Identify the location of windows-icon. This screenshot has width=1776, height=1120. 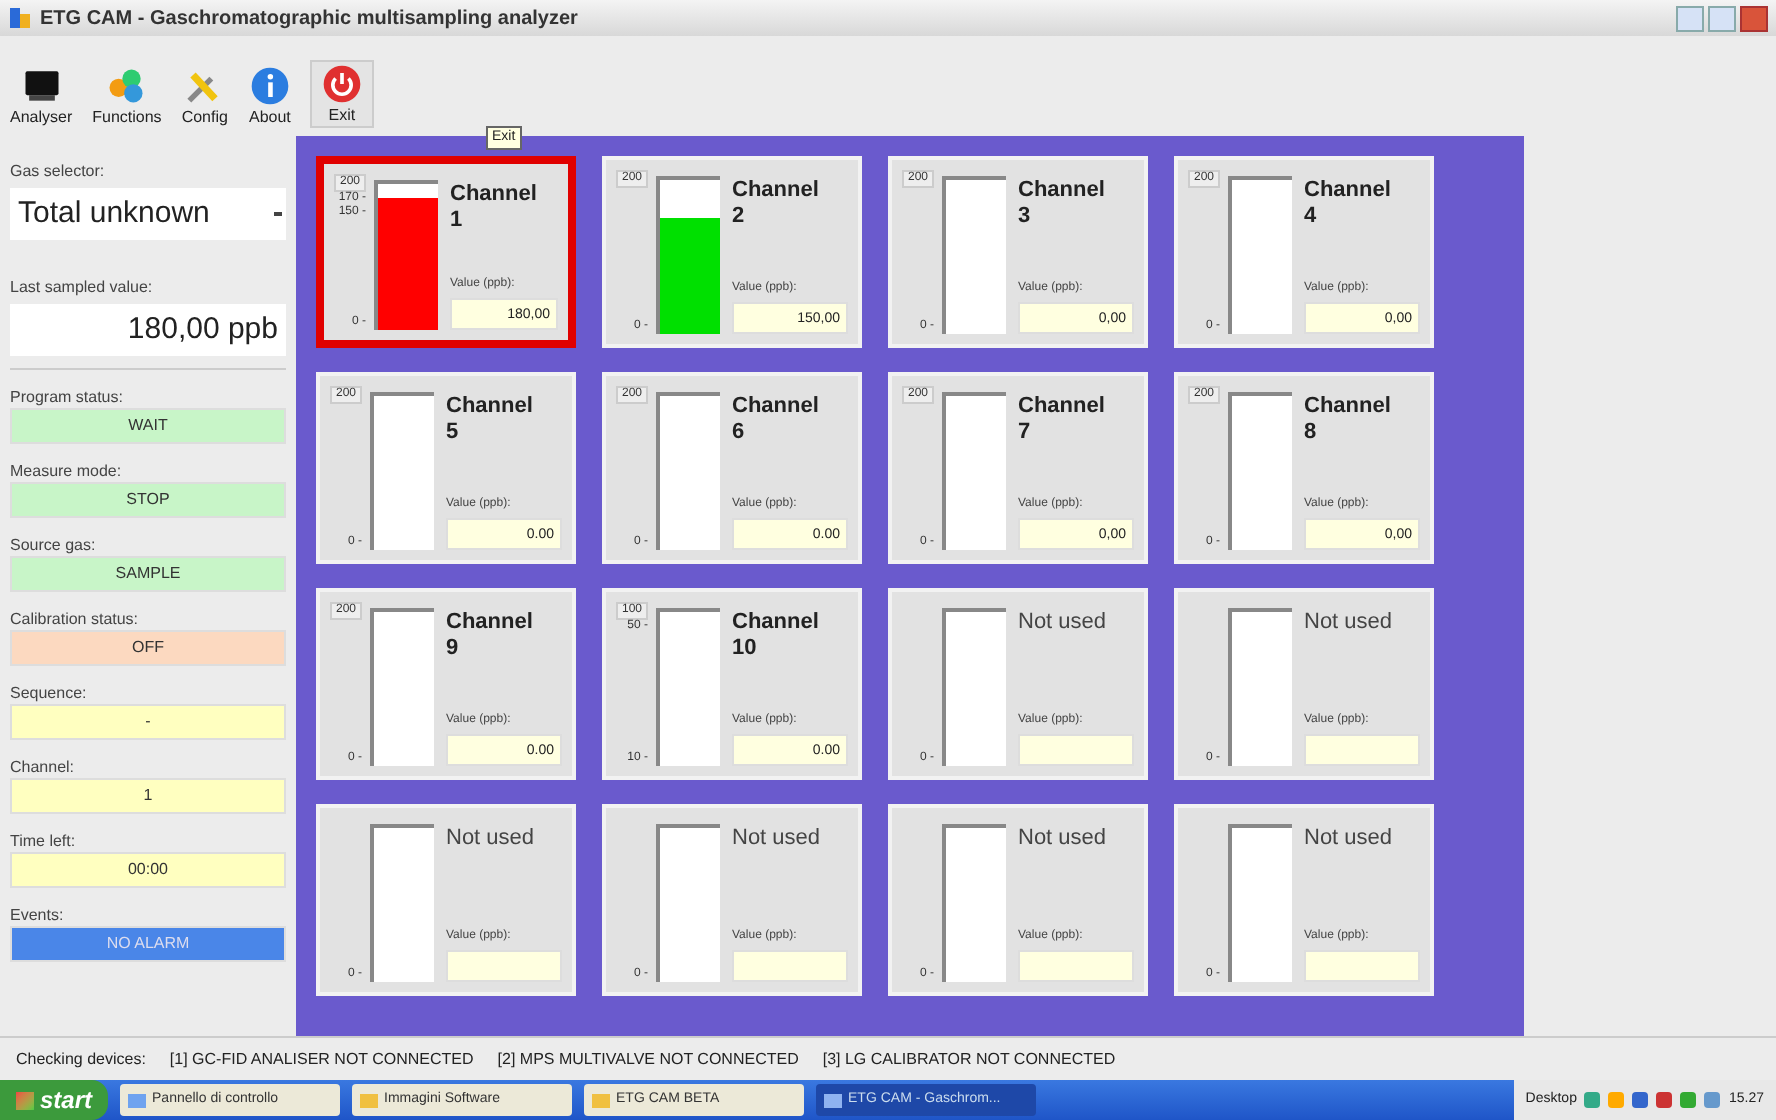
(25, 1100).